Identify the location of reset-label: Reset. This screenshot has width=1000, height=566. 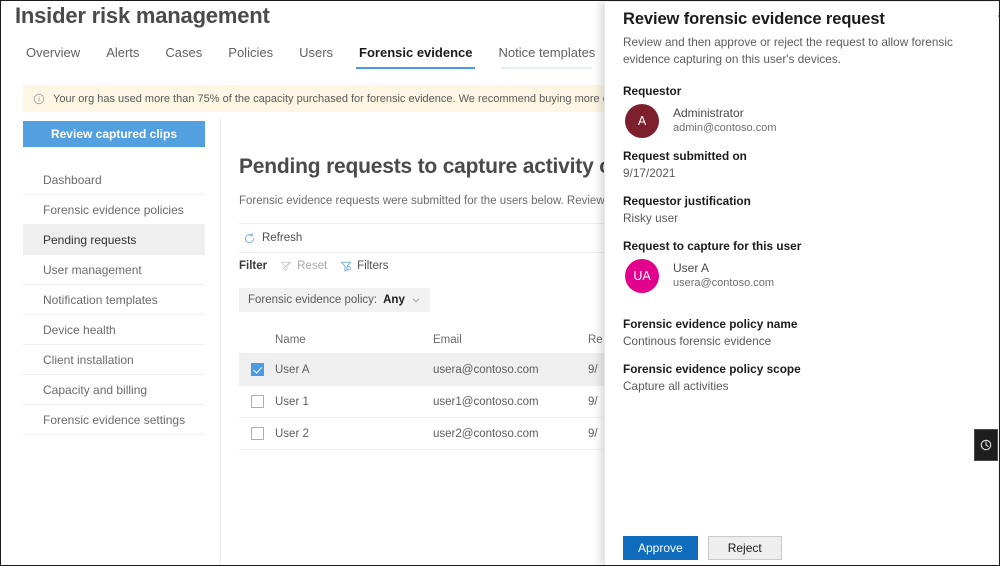
(312, 266).